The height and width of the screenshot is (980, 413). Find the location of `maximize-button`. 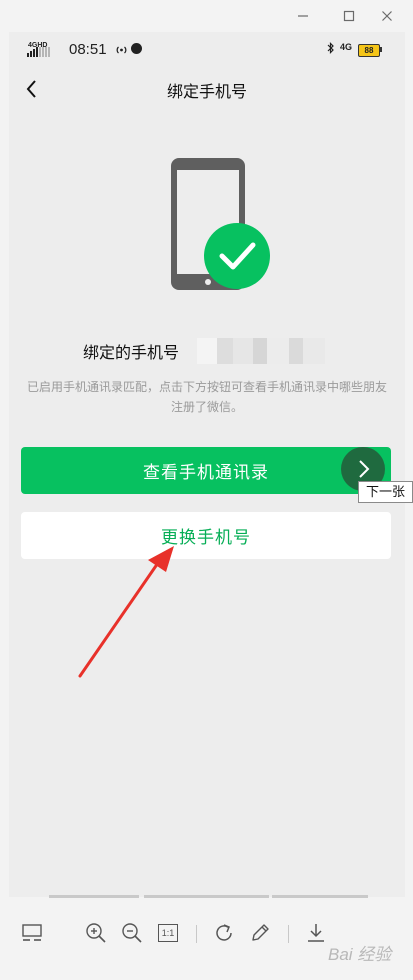

maximize-button is located at coordinates (349, 16).